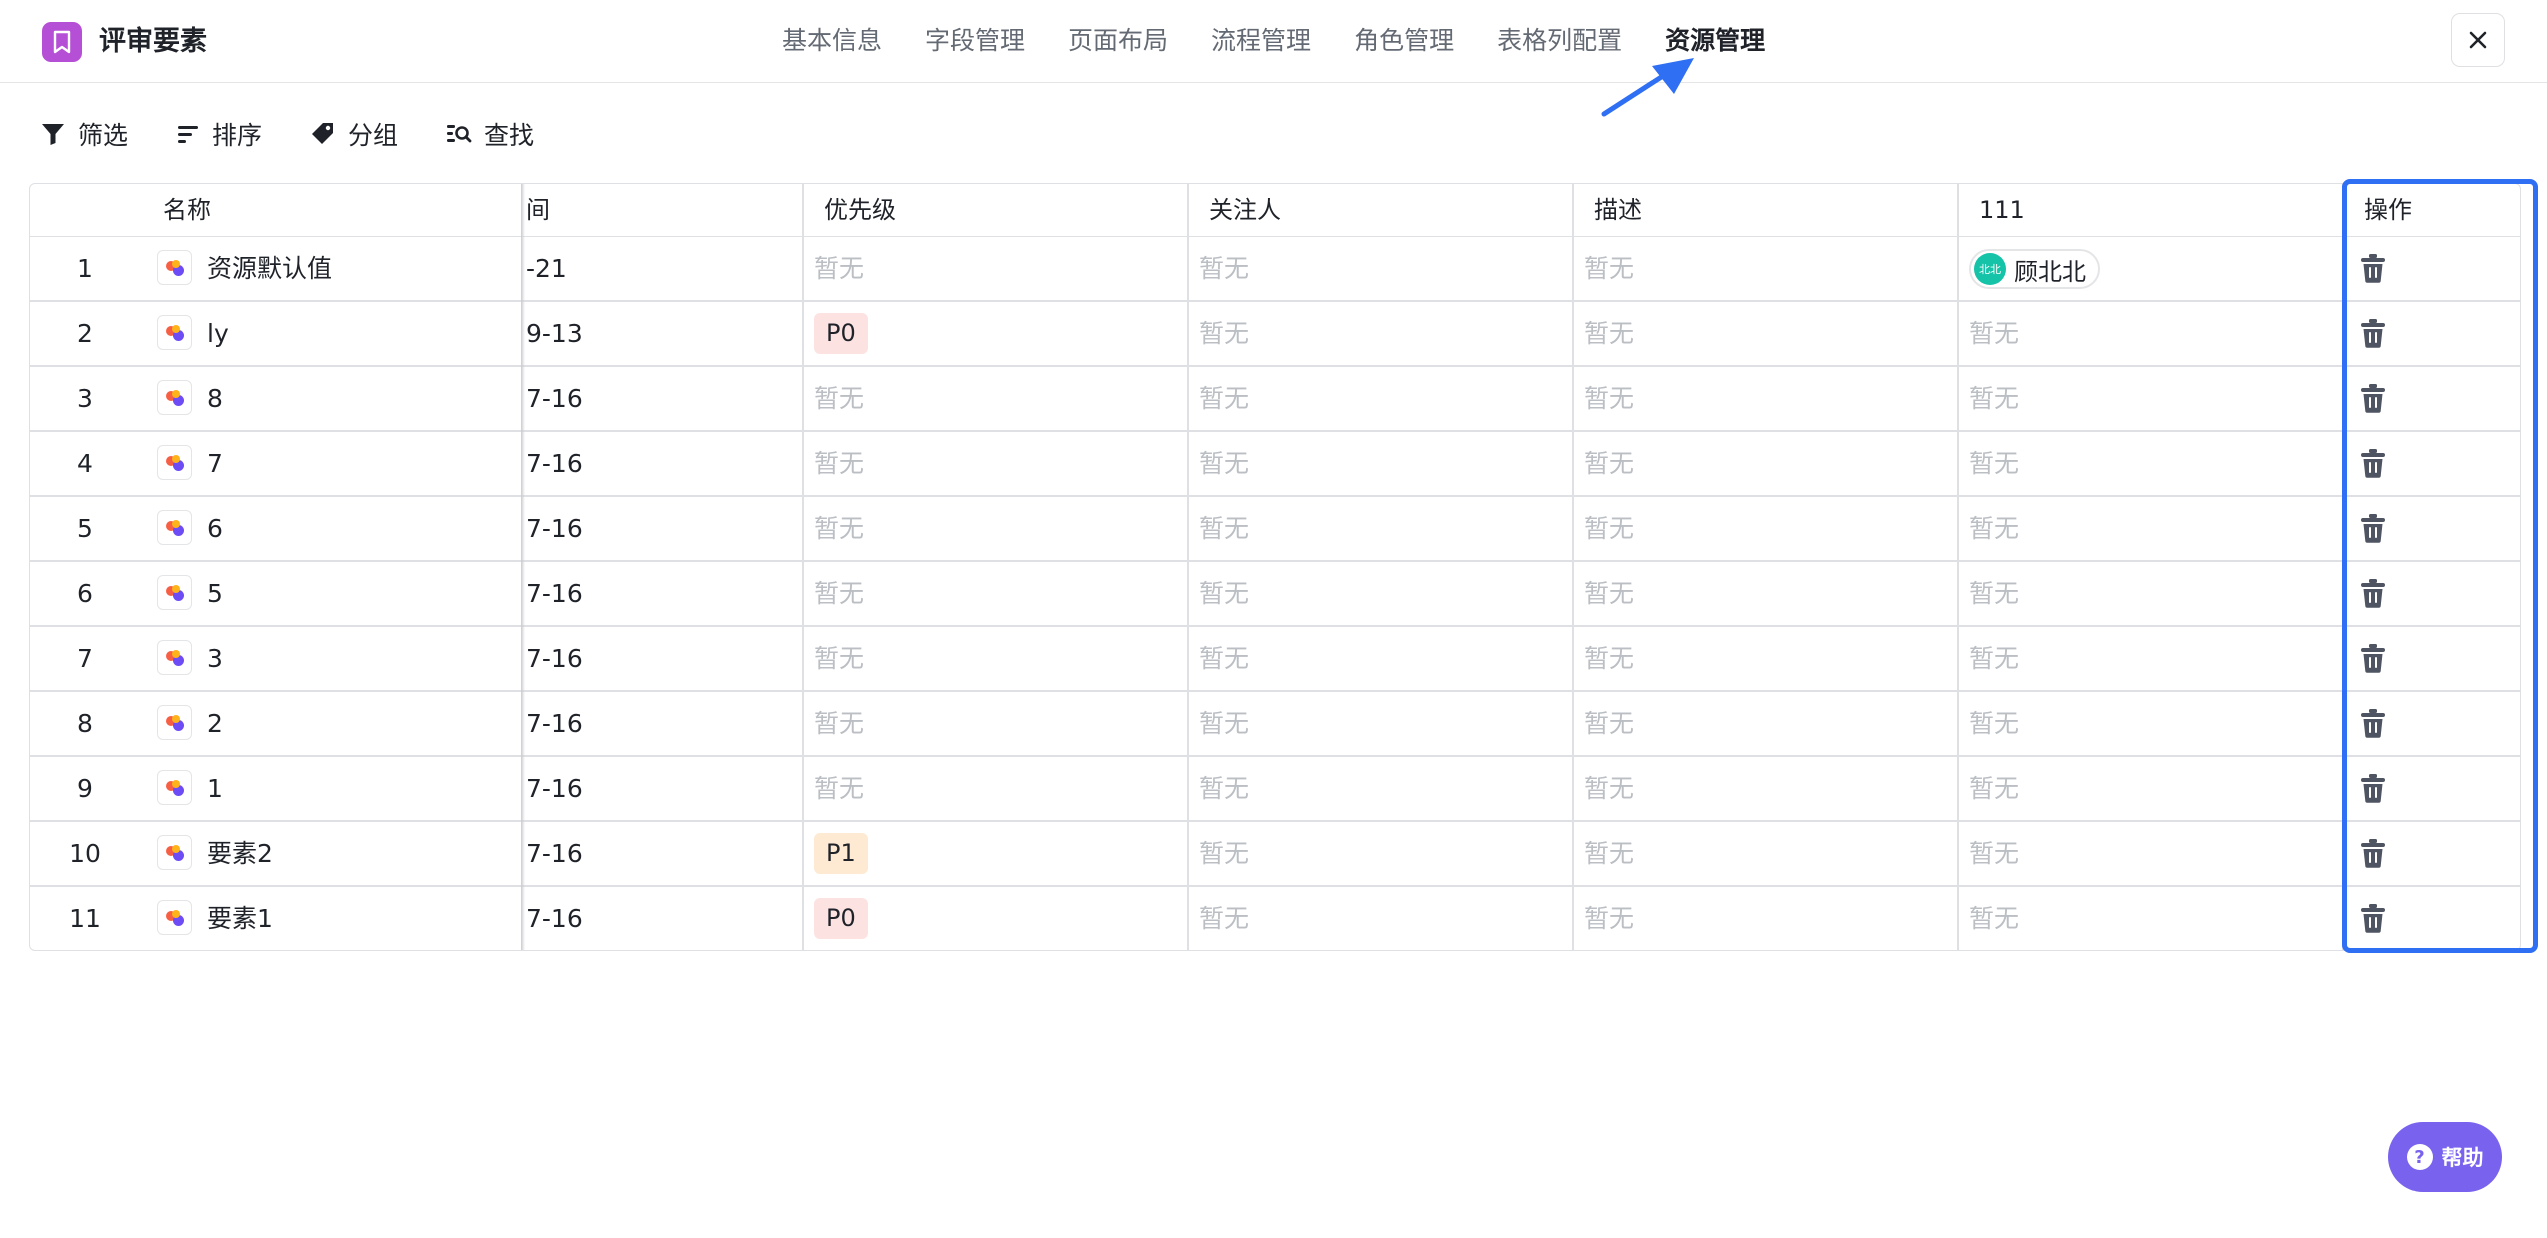  Describe the element at coordinates (215, 723) in the screenshot. I see `resource-name: 2` at that location.